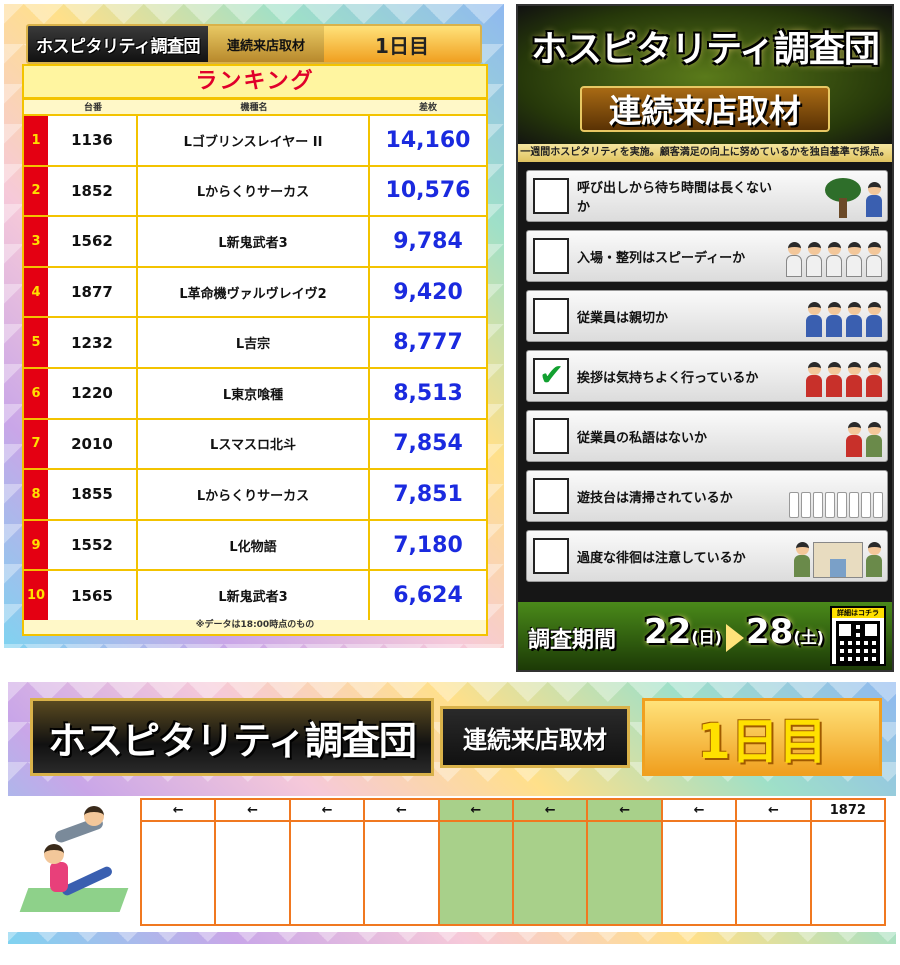  I want to click on rank-number: 5, so click(36, 342).